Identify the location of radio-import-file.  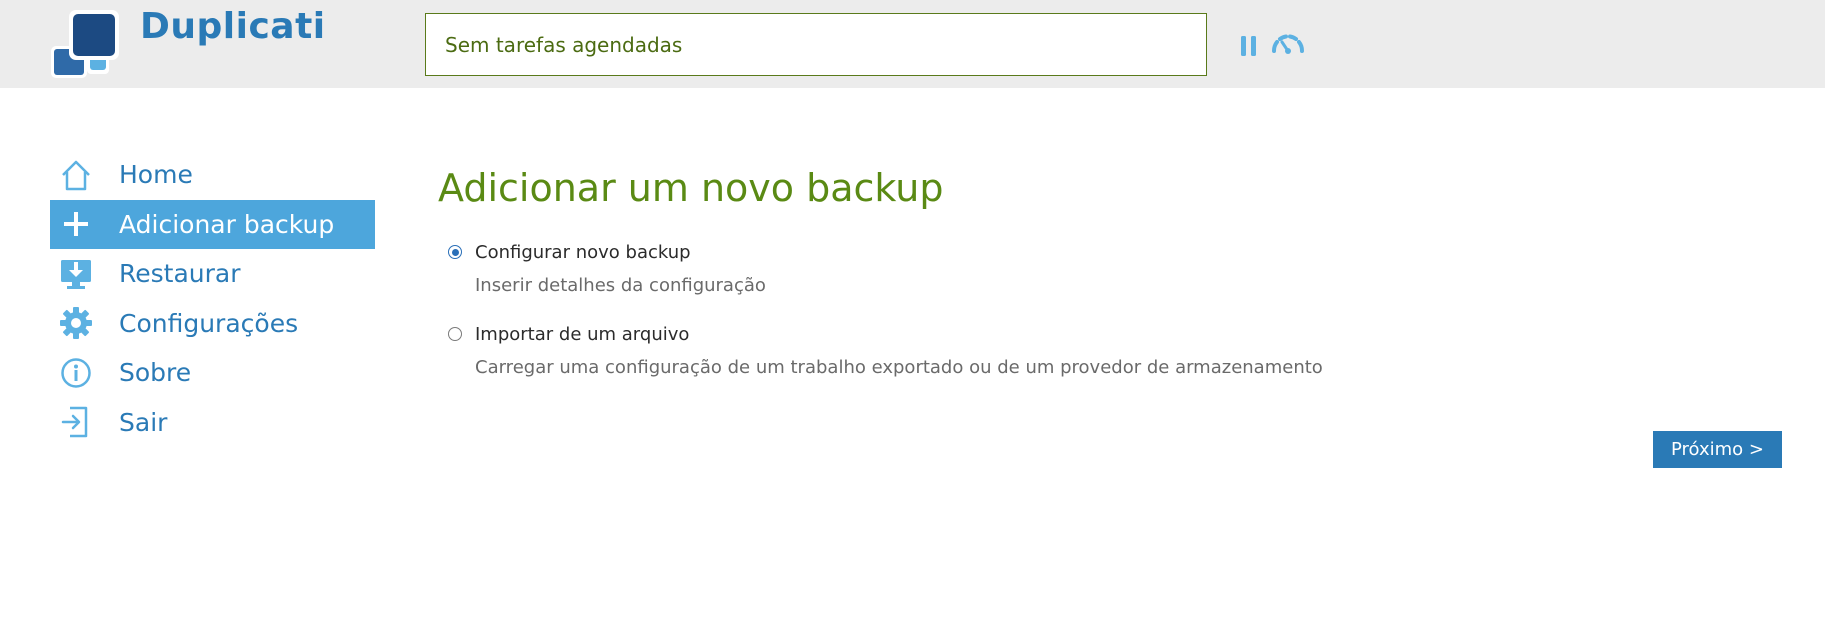
(455, 334).